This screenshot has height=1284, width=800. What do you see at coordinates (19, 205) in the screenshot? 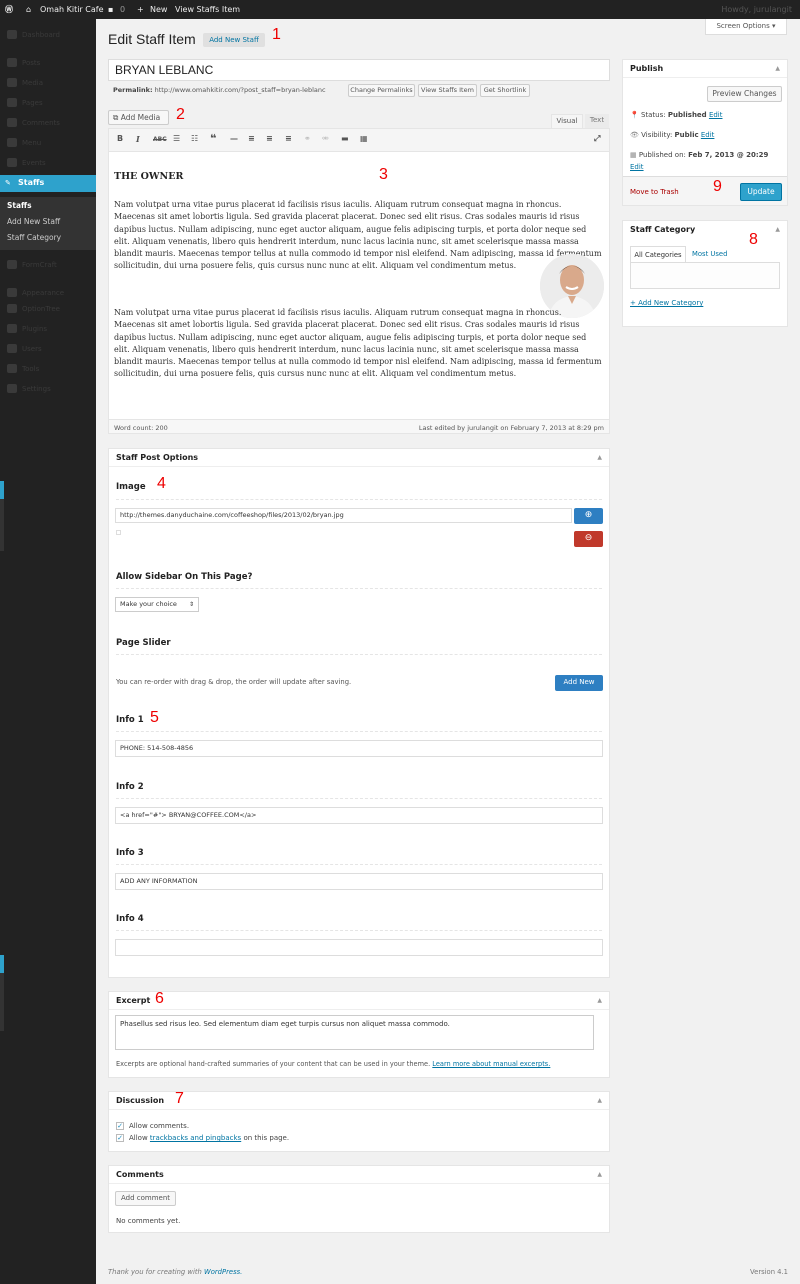
I see `submenu-staffs: Staffs` at bounding box center [19, 205].